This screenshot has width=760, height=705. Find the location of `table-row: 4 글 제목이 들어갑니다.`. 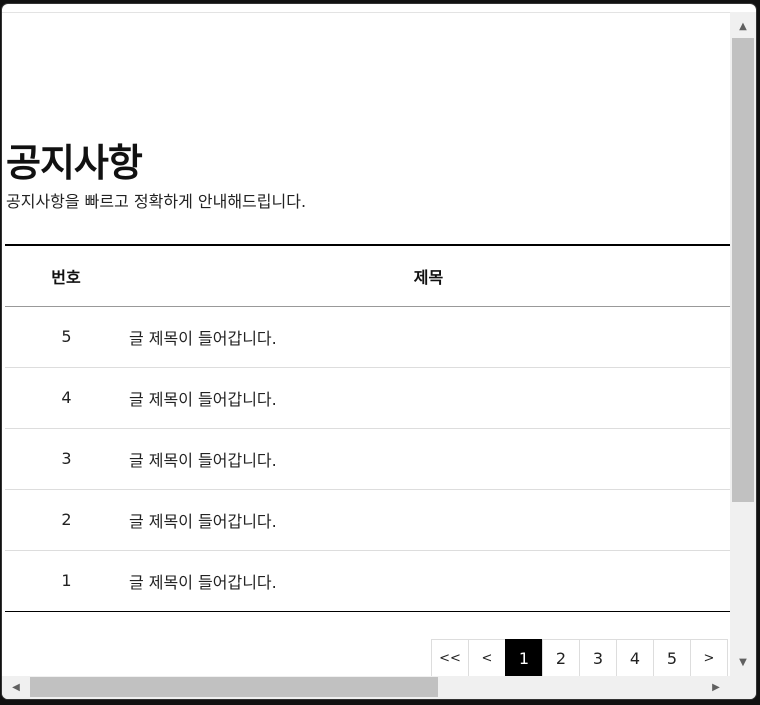

table-row: 4 글 제목이 들어갑니다. is located at coordinates (367, 398).